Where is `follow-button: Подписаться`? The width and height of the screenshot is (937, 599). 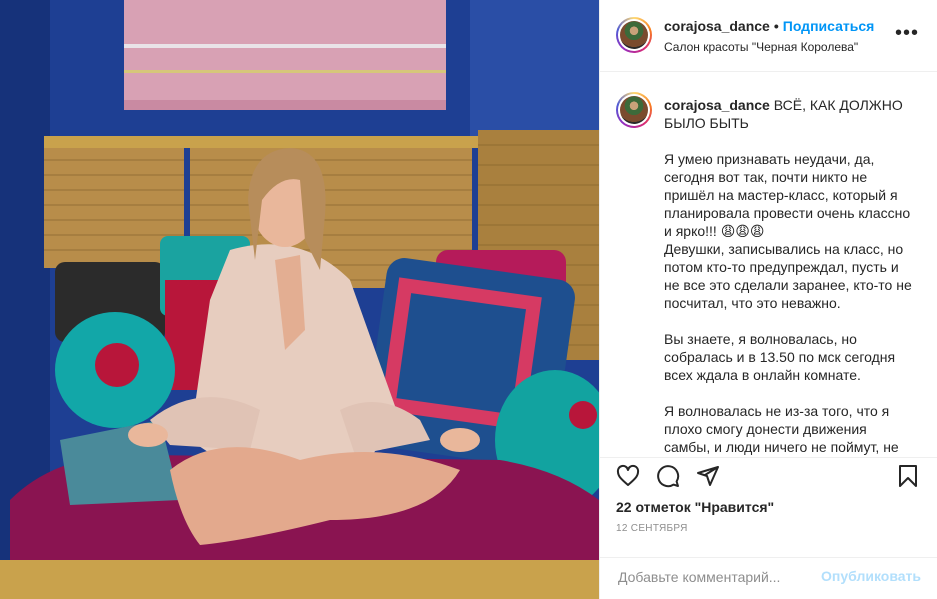 follow-button: Подписаться is located at coordinates (829, 26).